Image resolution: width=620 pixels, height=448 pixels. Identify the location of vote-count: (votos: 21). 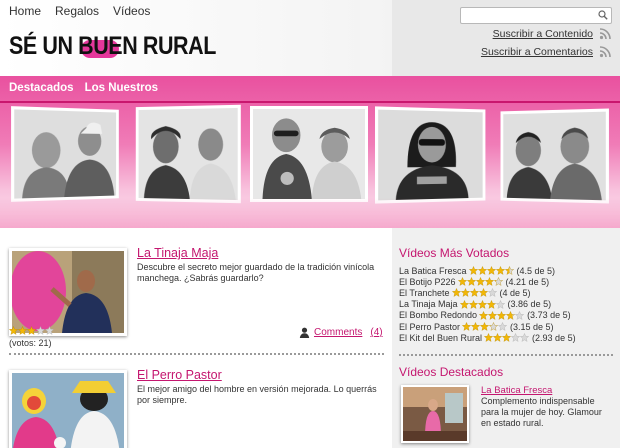
(30, 343).